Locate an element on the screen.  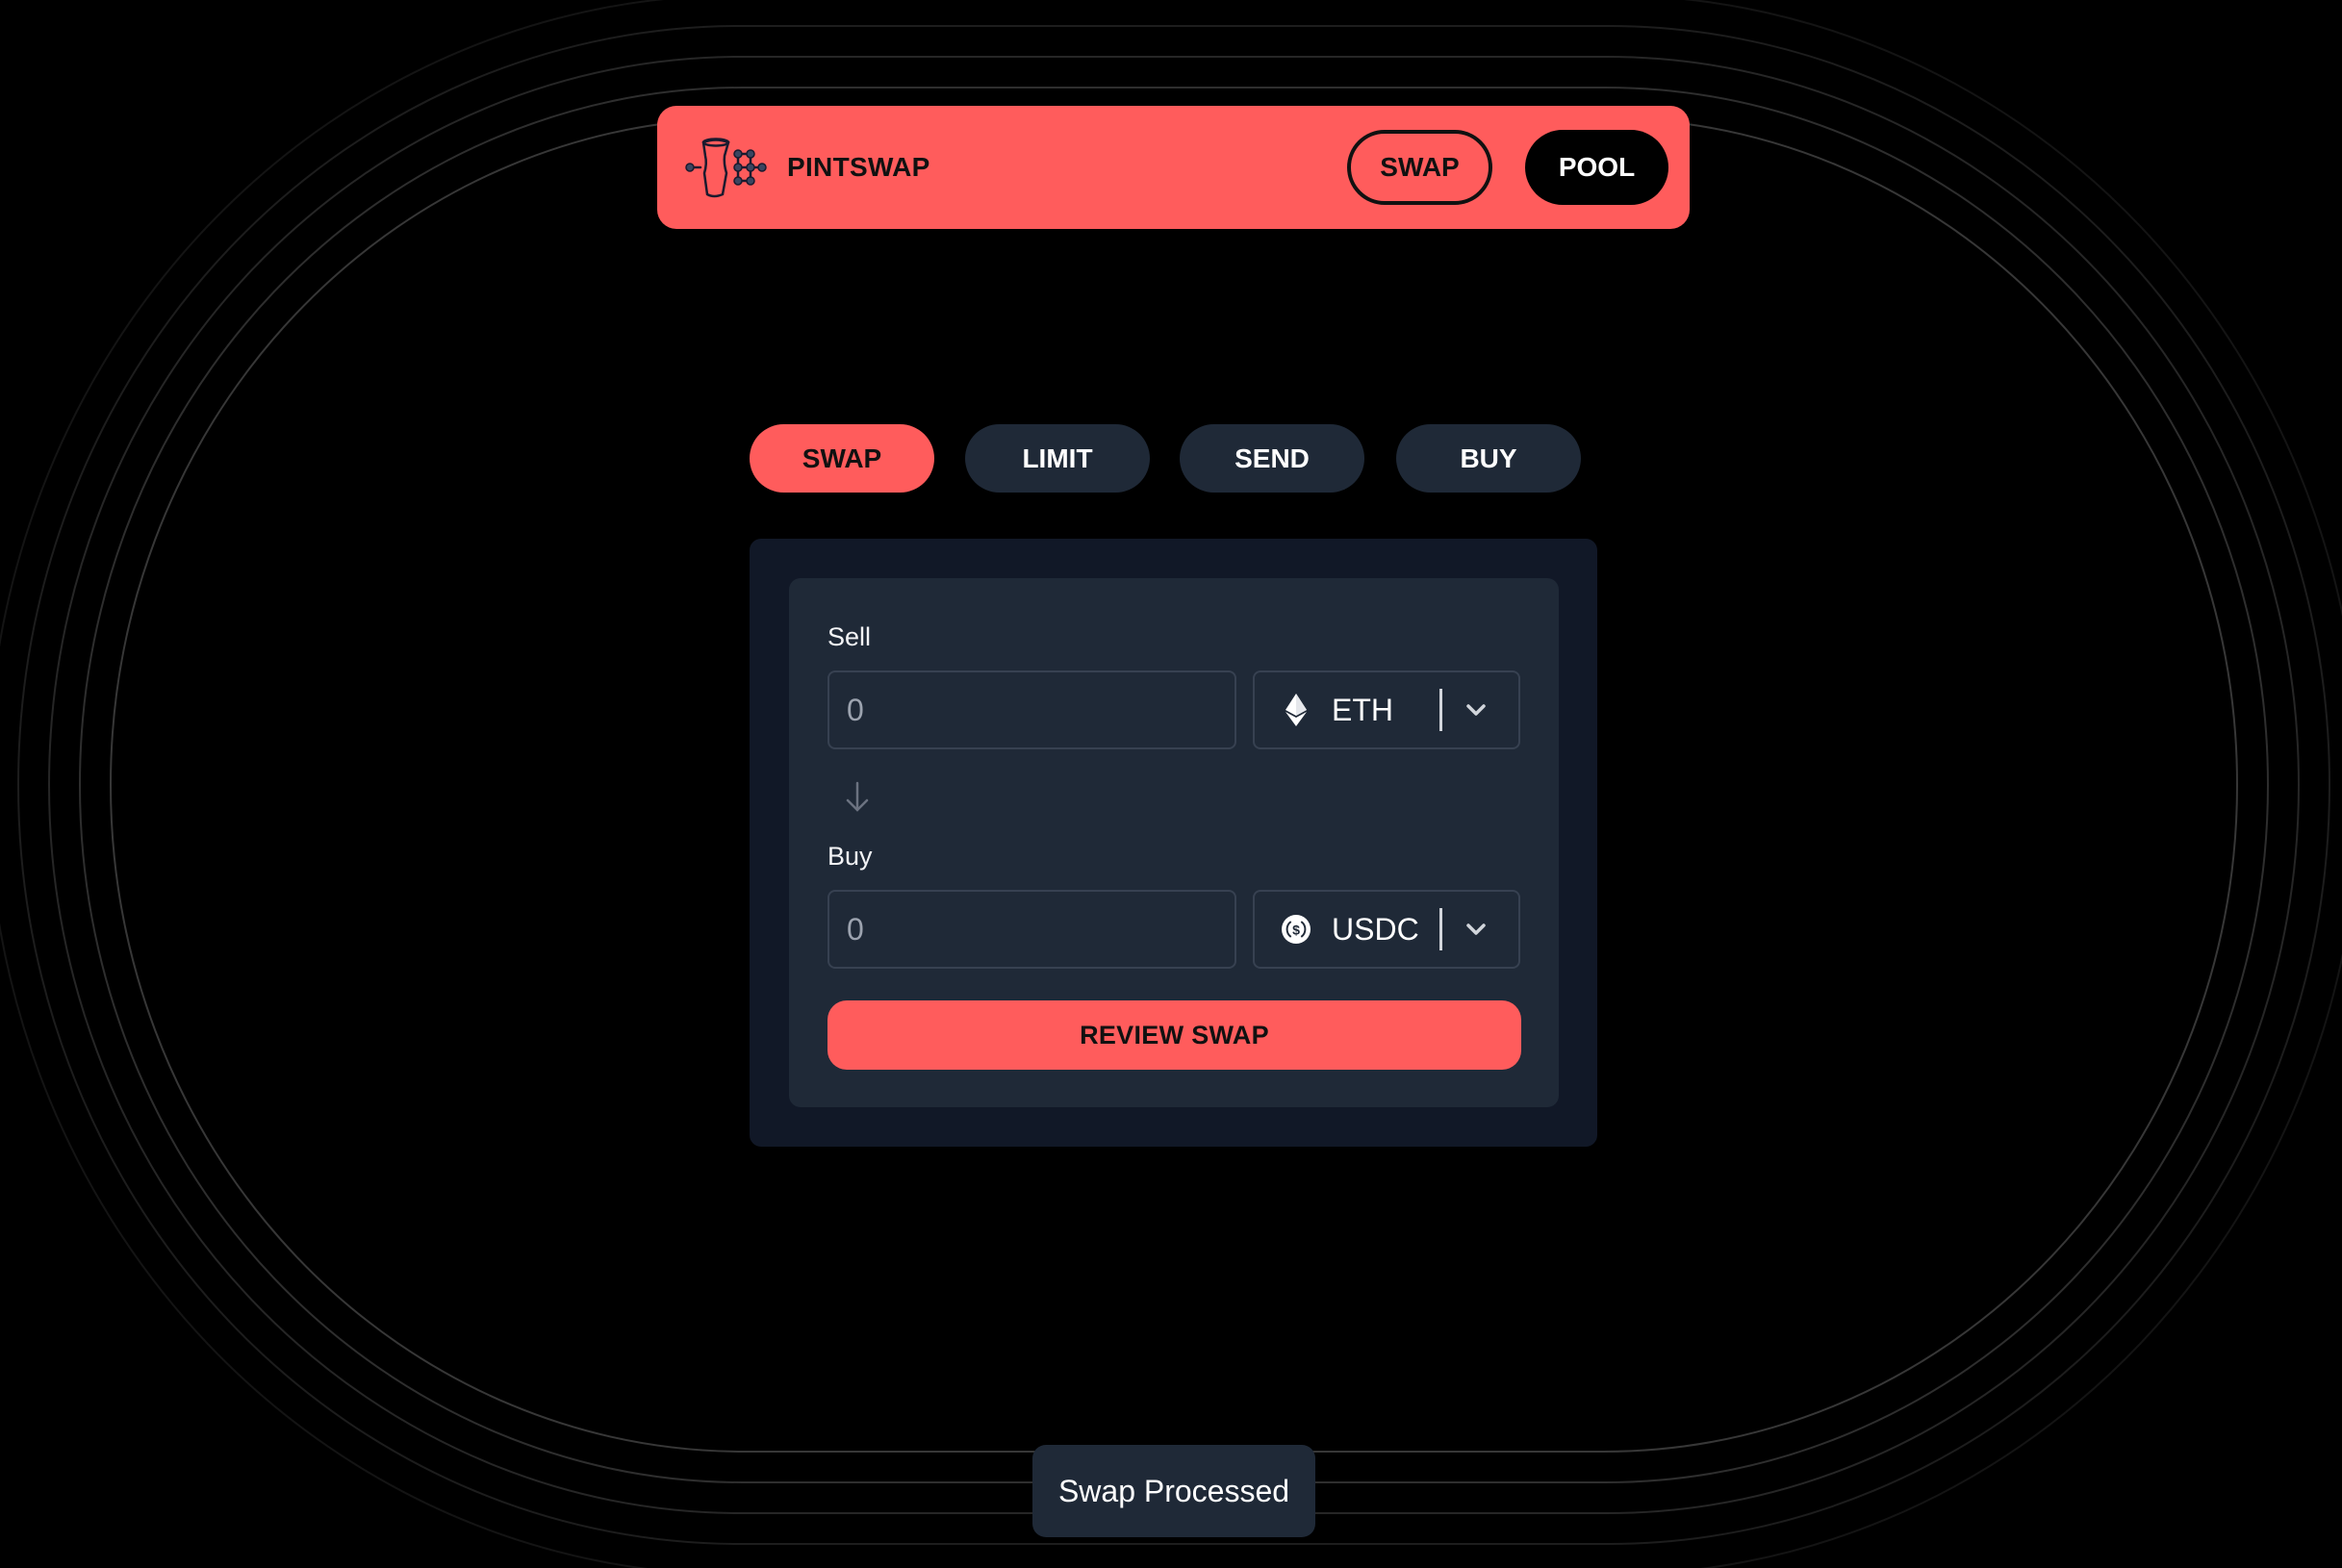
swap-card: Sell ETH Buy is located at coordinates (1173, 843).